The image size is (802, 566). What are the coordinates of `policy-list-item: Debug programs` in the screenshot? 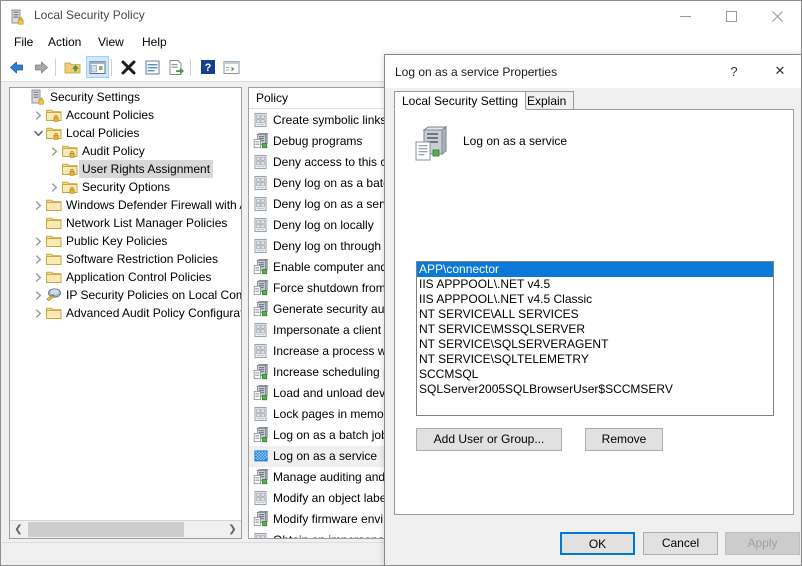 It's located at (317, 141).